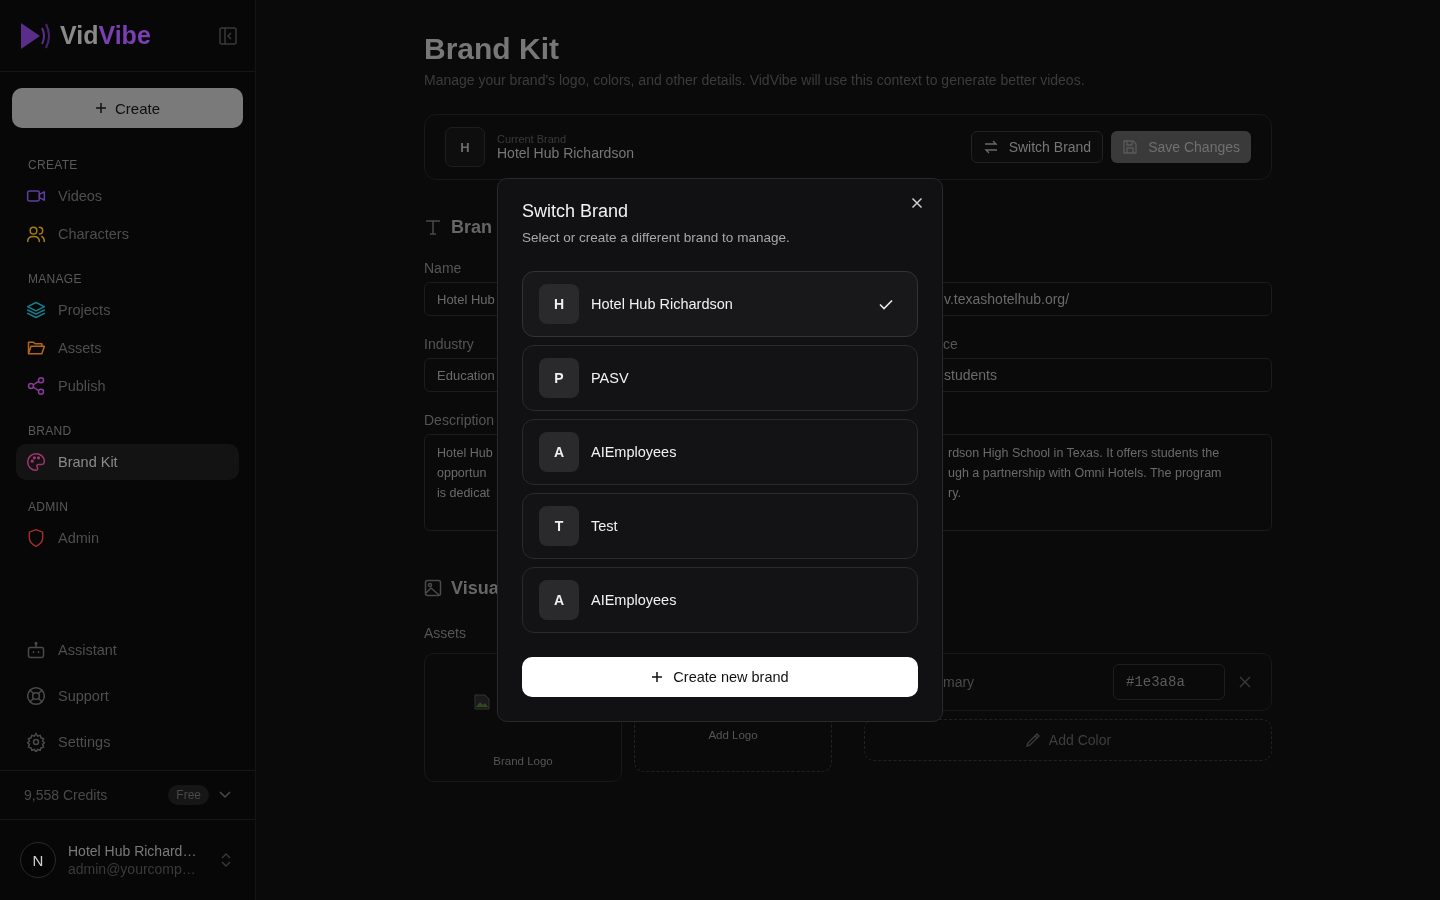 This screenshot has height=900, width=1440. What do you see at coordinates (443, 268) in the screenshot?
I see `field-label: Name` at bounding box center [443, 268].